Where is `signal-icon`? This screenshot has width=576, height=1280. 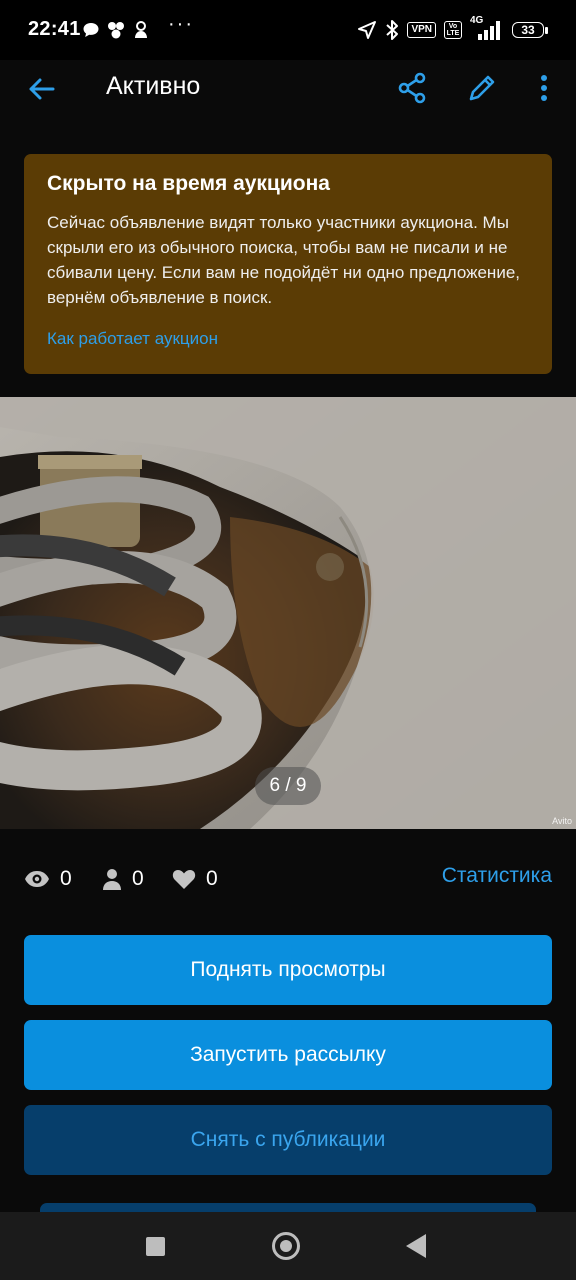 signal-icon is located at coordinates (489, 30).